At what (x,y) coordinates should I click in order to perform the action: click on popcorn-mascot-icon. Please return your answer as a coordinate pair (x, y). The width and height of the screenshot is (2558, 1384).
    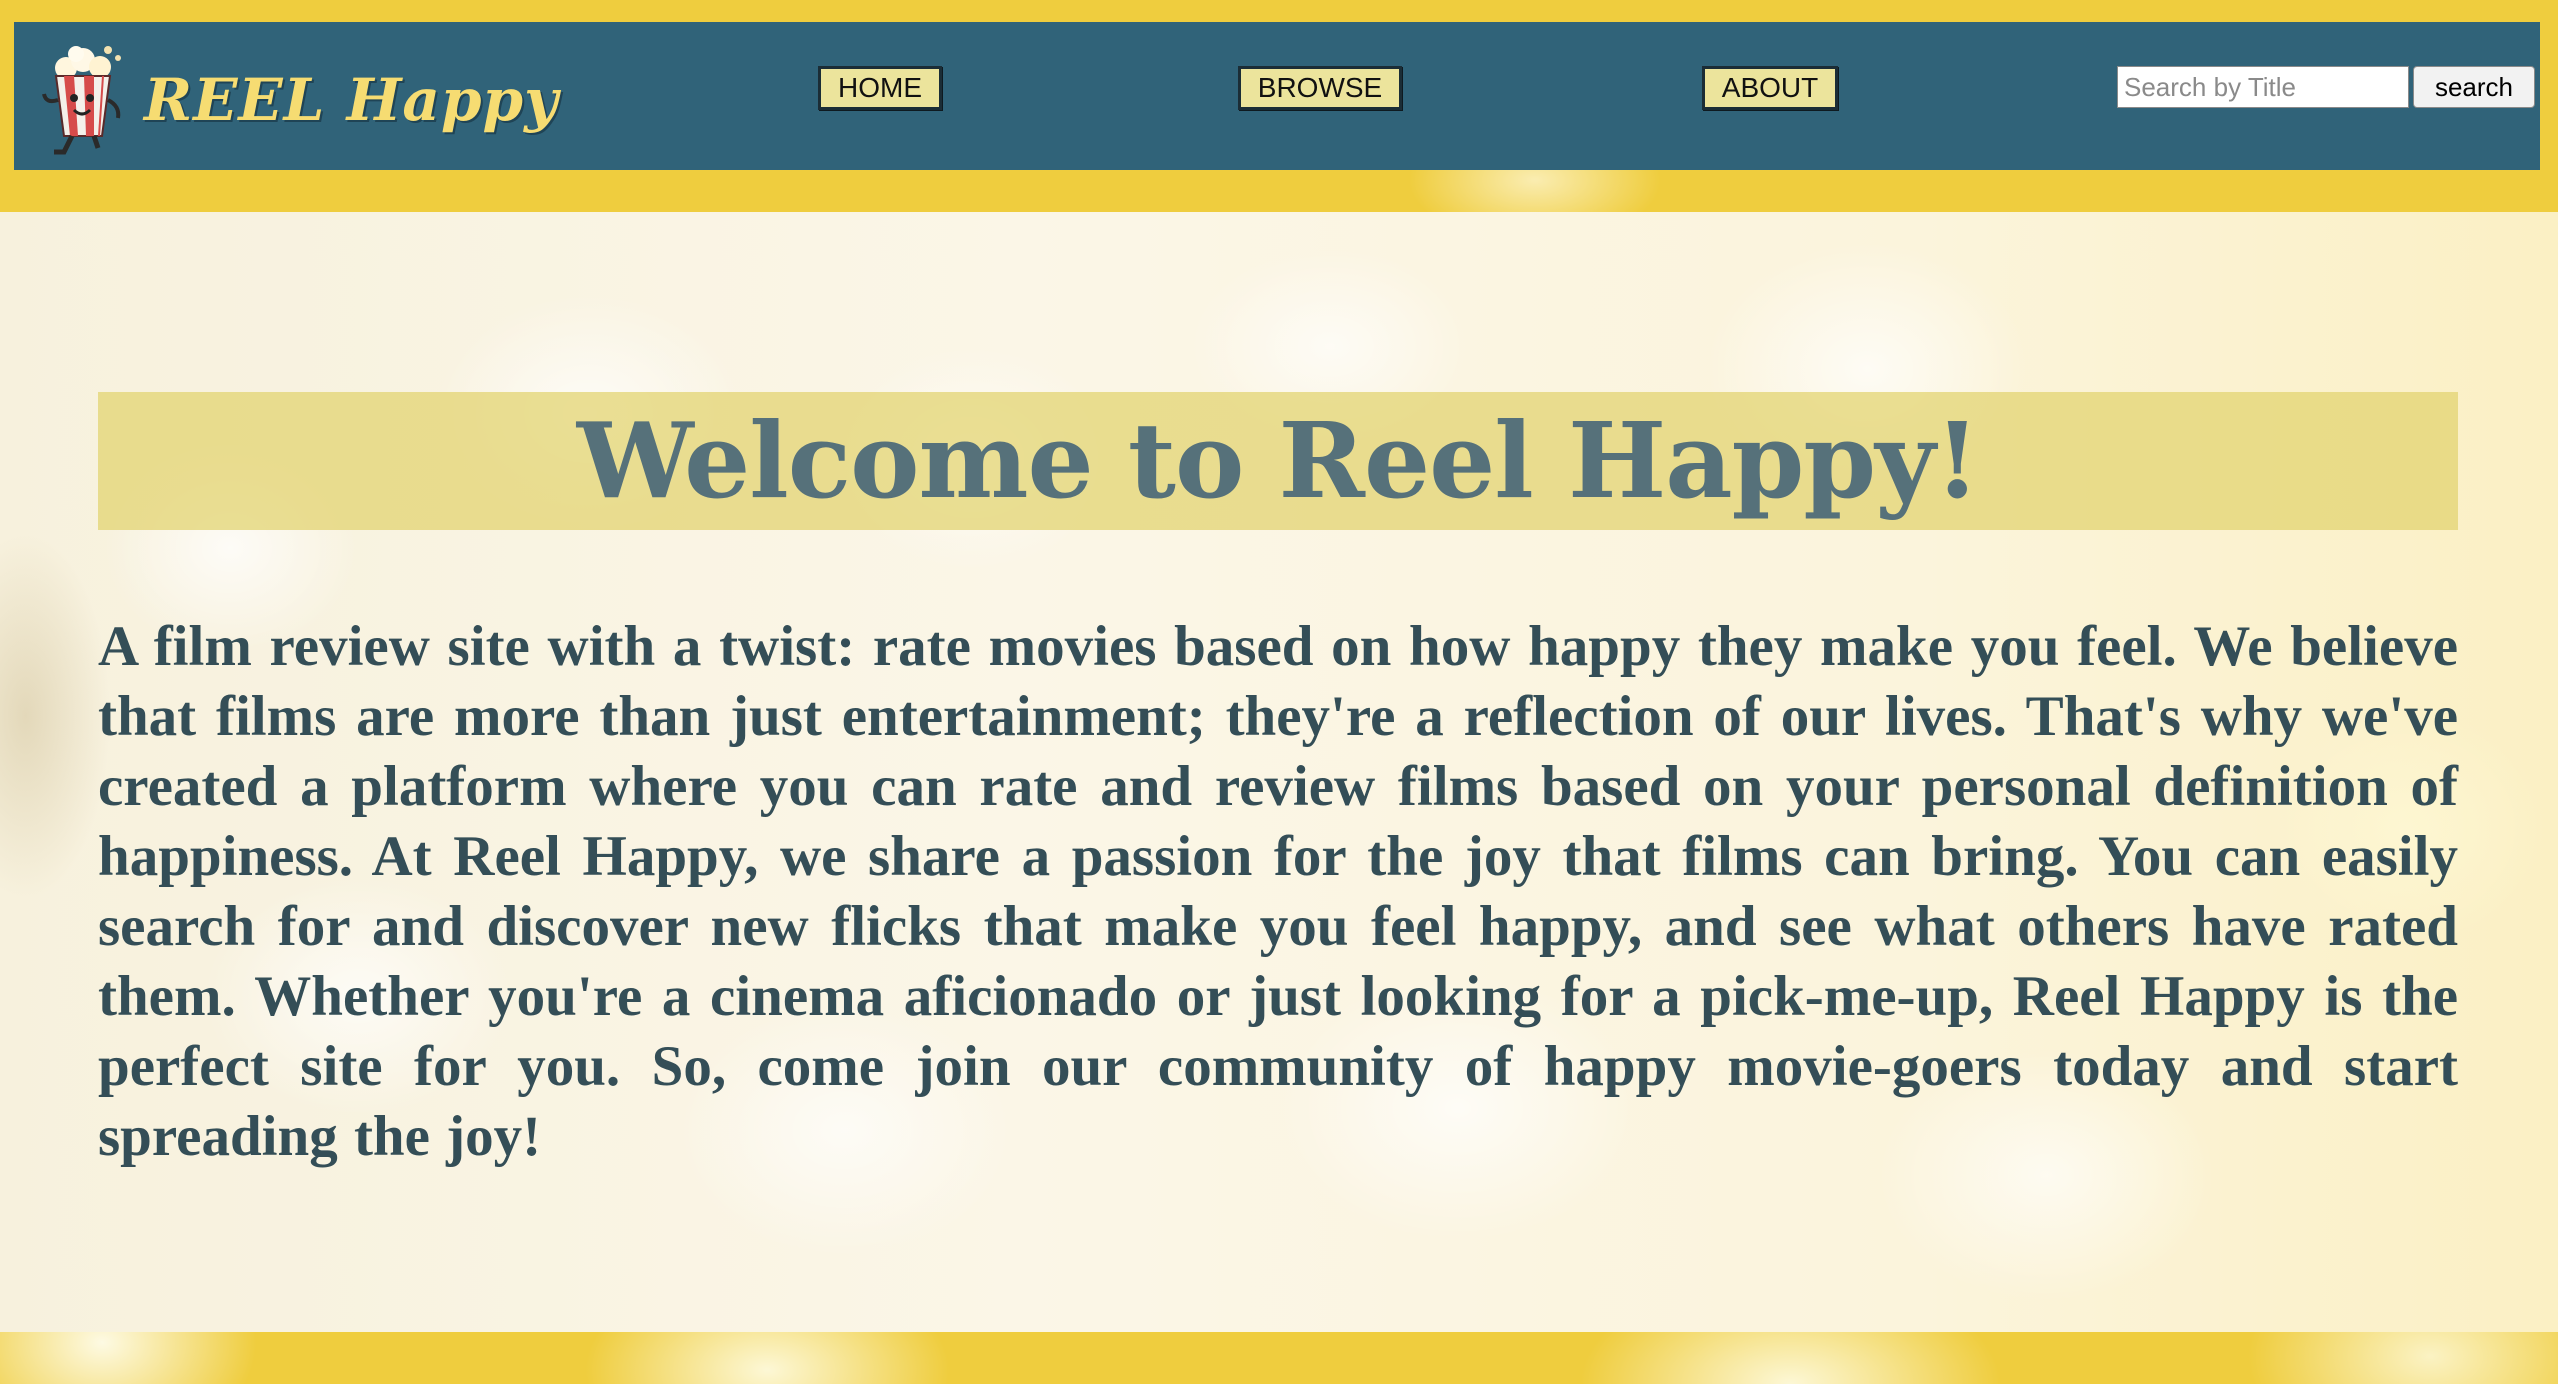
    Looking at the image, I should click on (83, 100).